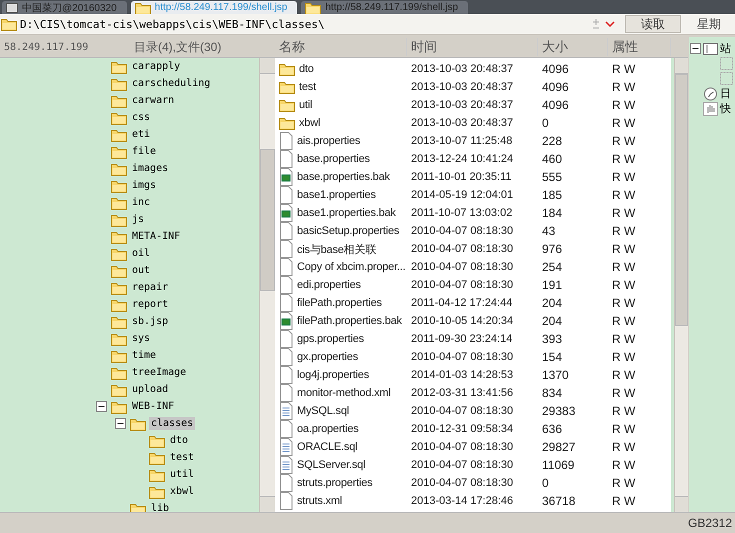 This screenshot has width=735, height=533. Describe the element at coordinates (341, 47) in the screenshot. I see `column-header: 名称` at that location.